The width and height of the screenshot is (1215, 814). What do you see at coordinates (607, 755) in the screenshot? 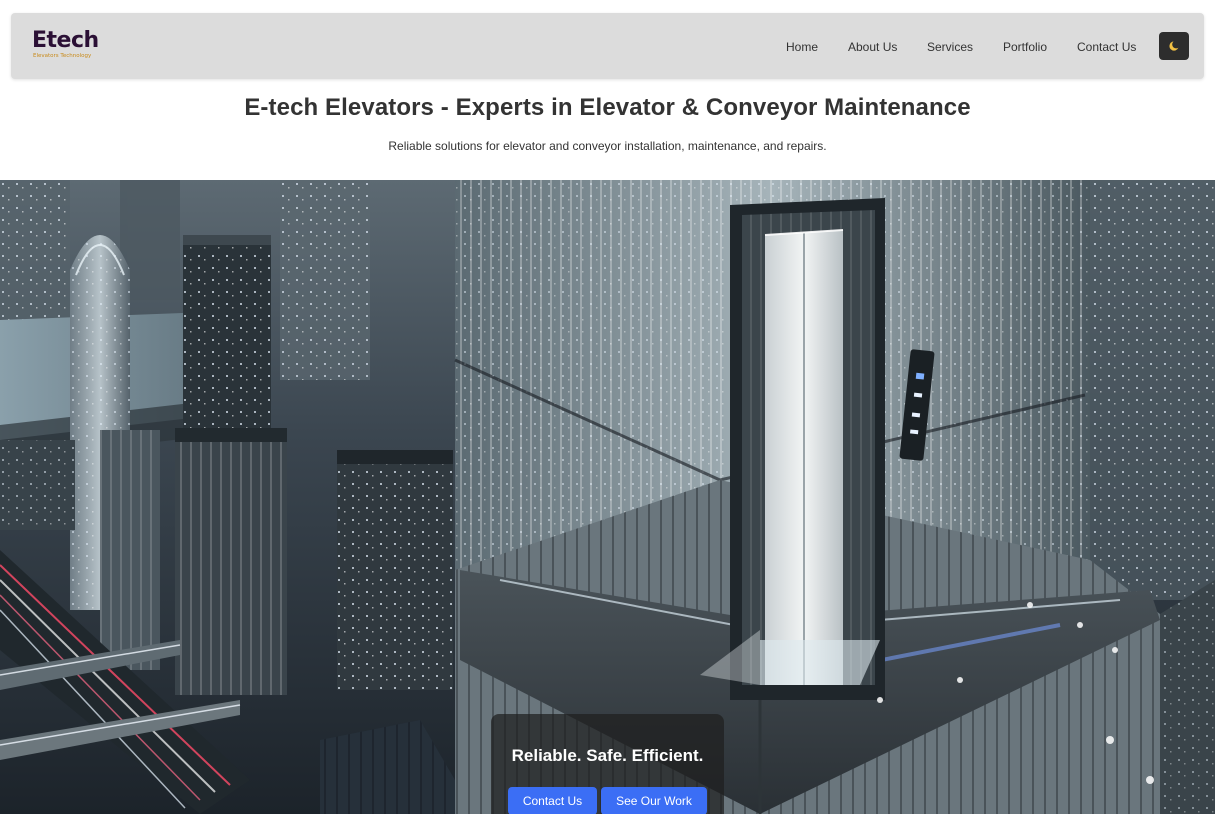
I see `cta-title: Reliable. Safe. Efficient.` at bounding box center [607, 755].